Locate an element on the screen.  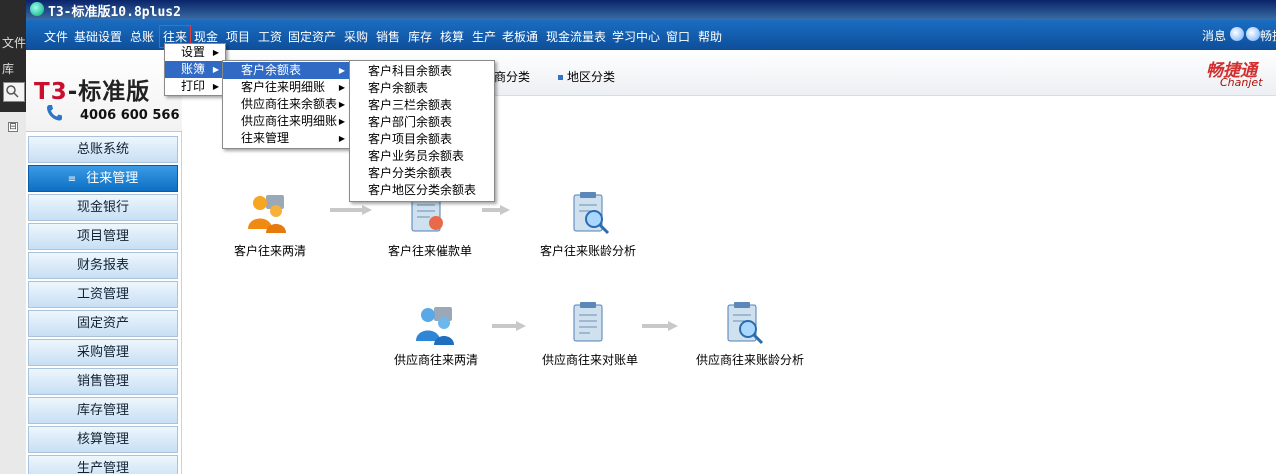
logo-t3: T3 is located at coordinates (51, 92).